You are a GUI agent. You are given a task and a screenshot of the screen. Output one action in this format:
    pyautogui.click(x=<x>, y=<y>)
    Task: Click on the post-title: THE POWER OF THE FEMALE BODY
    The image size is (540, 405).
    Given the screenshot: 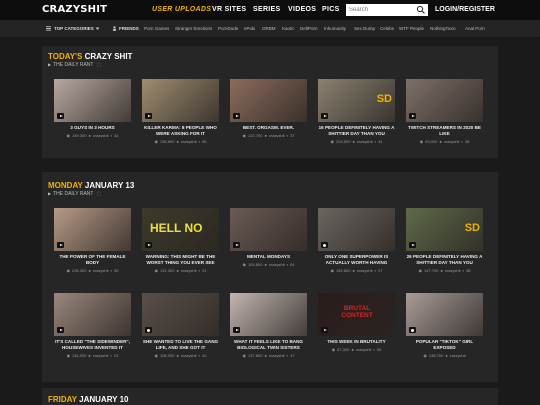 What is the action you would take?
    pyautogui.click(x=92, y=260)
    